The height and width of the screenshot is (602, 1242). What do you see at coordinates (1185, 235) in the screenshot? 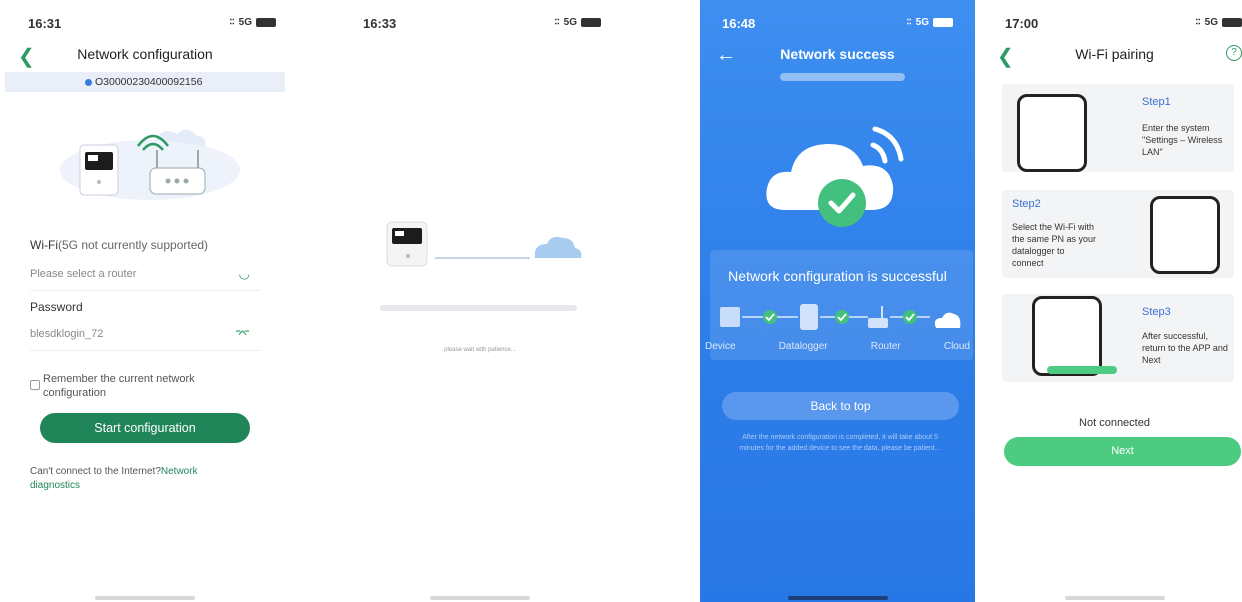
I see `phone-wifi-list-icon` at bounding box center [1185, 235].